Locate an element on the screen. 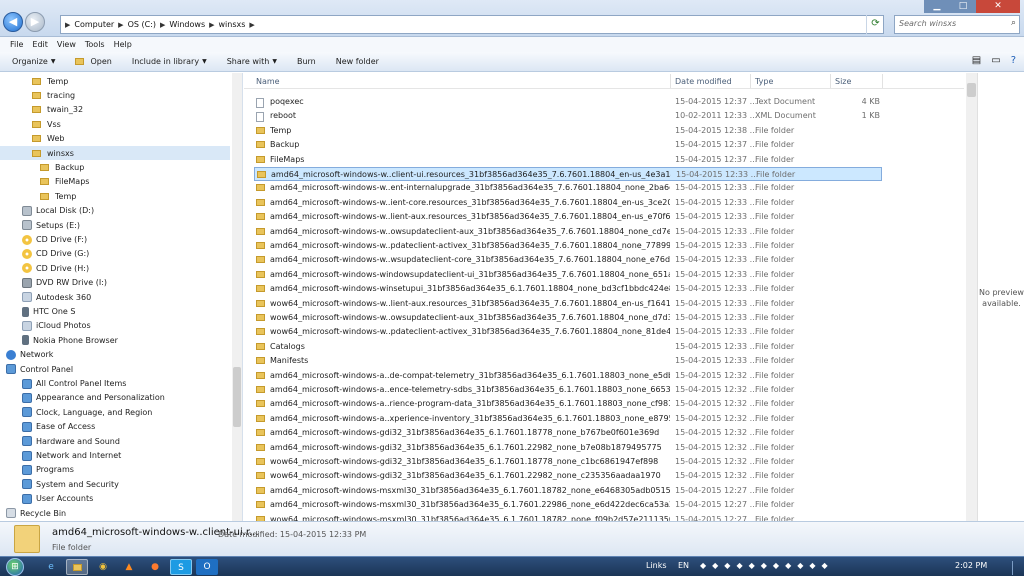 The height and width of the screenshot is (576, 1024). file-row: Backup 15-04-2015 12:37 ... File folder is located at coordinates (568, 145).